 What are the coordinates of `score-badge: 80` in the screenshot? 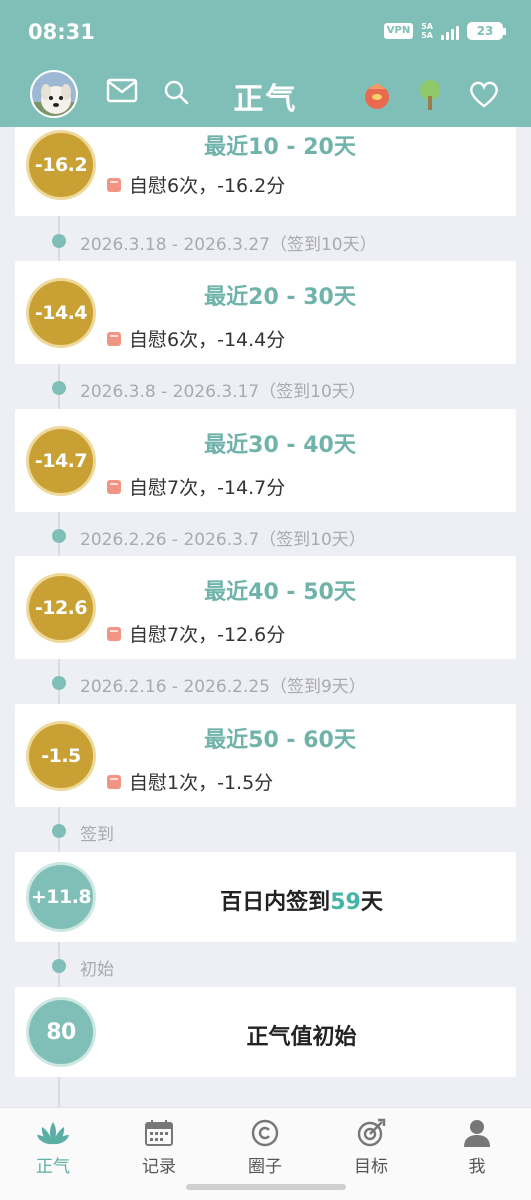 It's located at (61, 1032).